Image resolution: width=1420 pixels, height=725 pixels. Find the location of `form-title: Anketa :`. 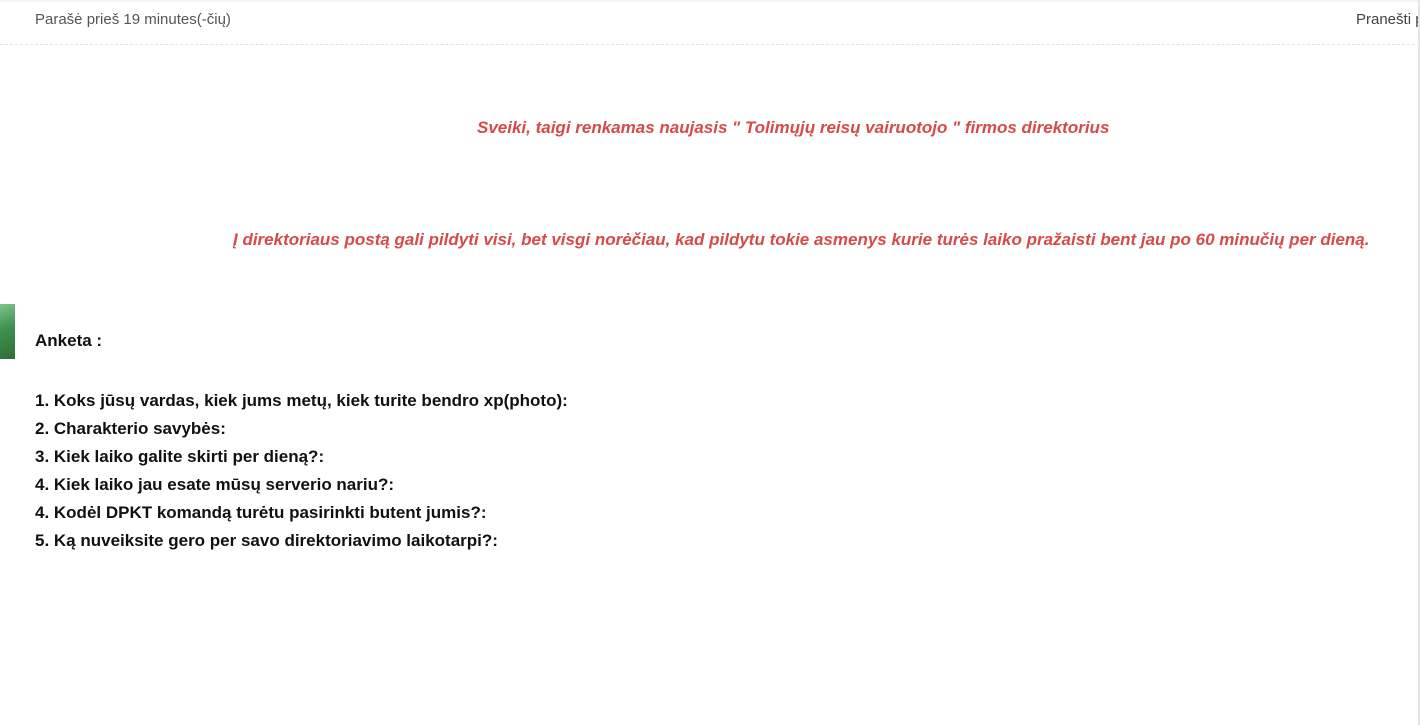

form-title: Anketa : is located at coordinates (69, 340).